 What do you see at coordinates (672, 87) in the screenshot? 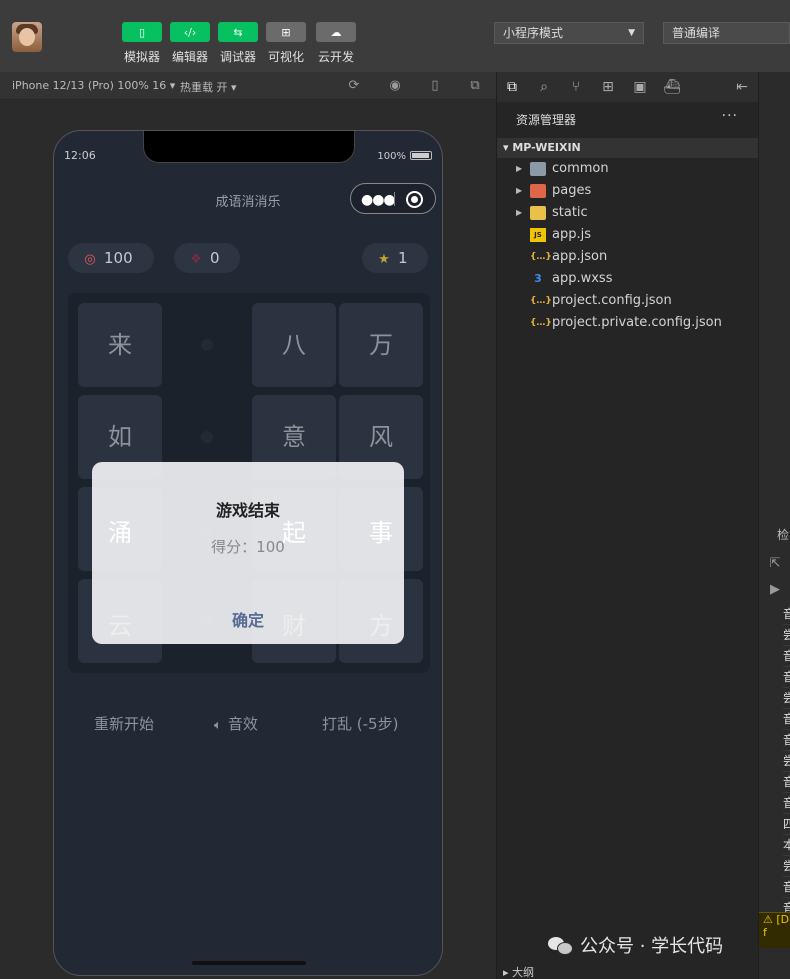
I see `docker-icon: ⛴` at bounding box center [672, 87].